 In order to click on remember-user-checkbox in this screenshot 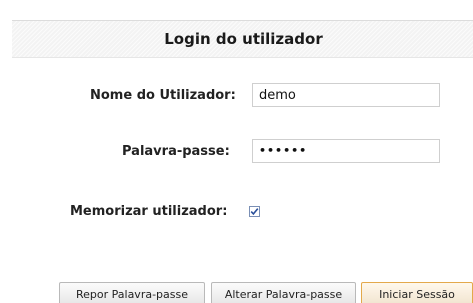, I will do `click(254, 211)`.